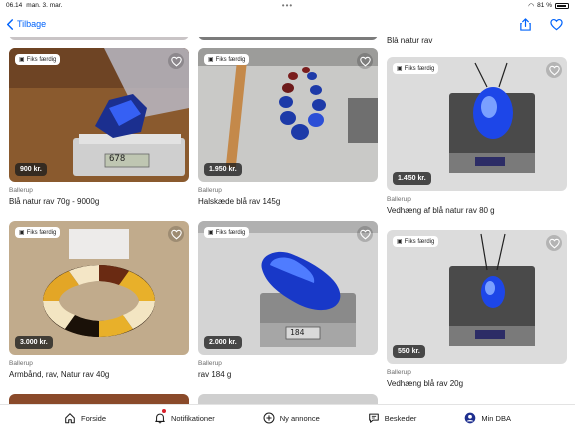 The height and width of the screenshot is (431, 575). I want to click on tab-notifikationer: Notifikationer, so click(184, 416).